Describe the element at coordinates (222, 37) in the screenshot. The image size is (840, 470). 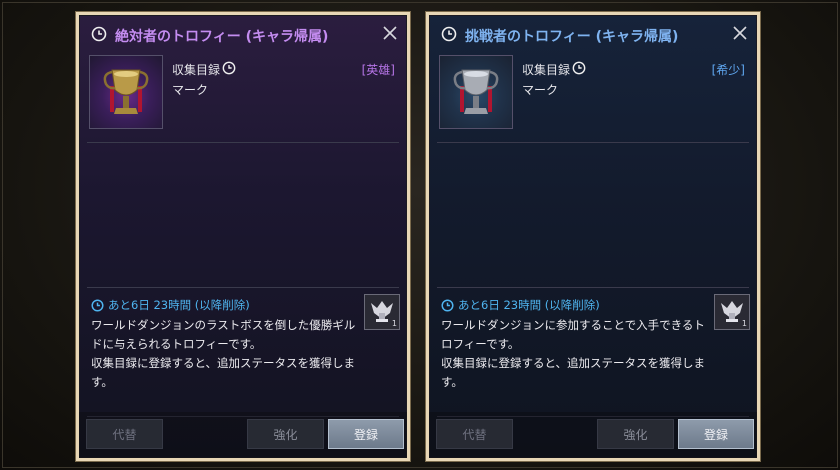
I see `card-title: 絶対者のトロフィー (キャラ帰属)` at that location.